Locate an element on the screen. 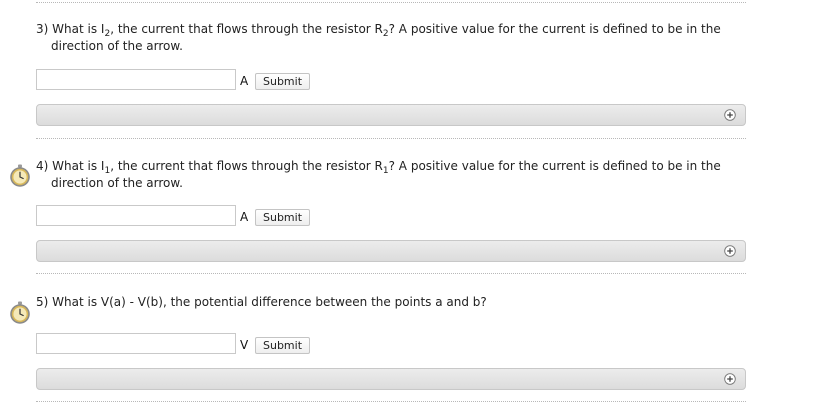 This screenshot has width=814, height=404. answer-input-q4 is located at coordinates (136, 215).